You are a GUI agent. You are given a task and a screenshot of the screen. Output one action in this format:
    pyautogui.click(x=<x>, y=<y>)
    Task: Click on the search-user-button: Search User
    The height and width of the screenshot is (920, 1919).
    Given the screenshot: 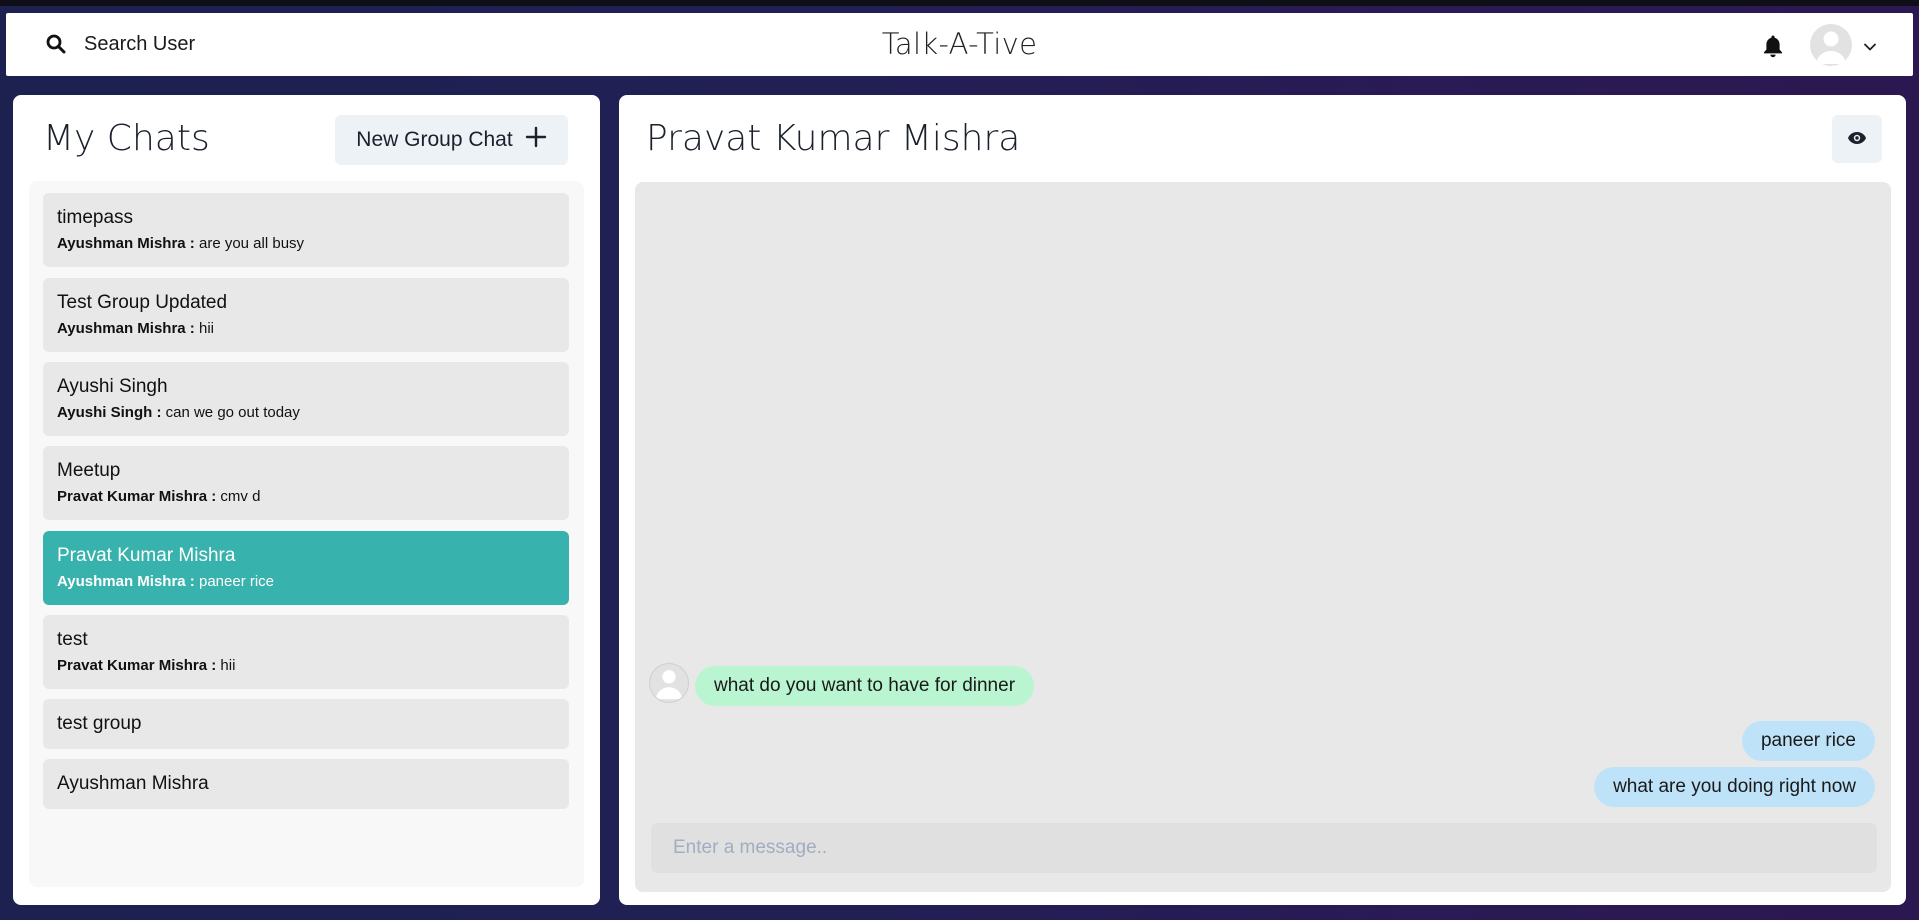 What is the action you would take?
    pyautogui.click(x=120, y=44)
    